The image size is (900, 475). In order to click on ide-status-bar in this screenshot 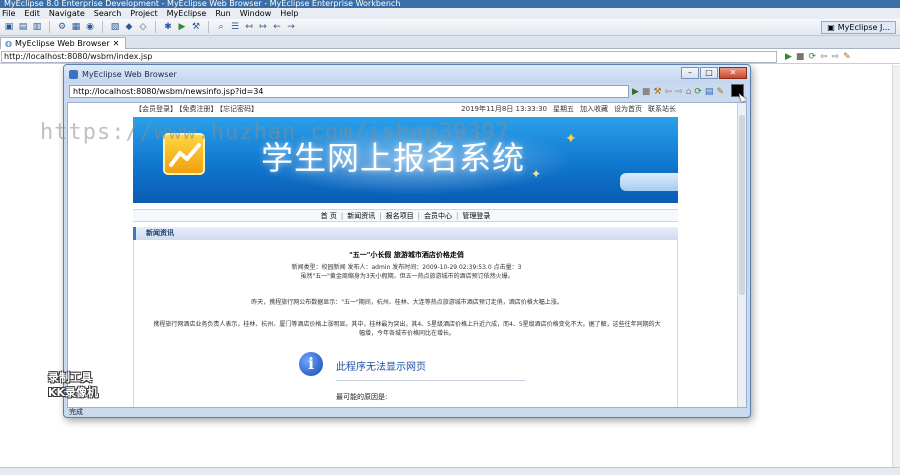, I will do `click(450, 471)`.